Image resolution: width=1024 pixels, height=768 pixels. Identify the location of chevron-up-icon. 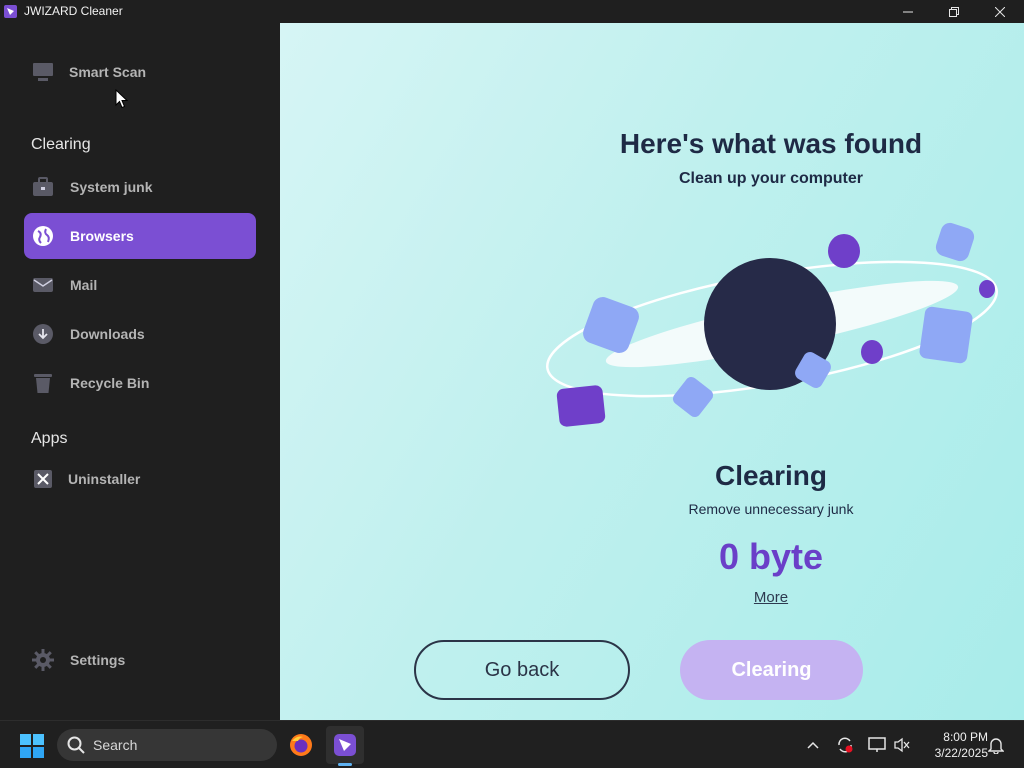
(813, 745).